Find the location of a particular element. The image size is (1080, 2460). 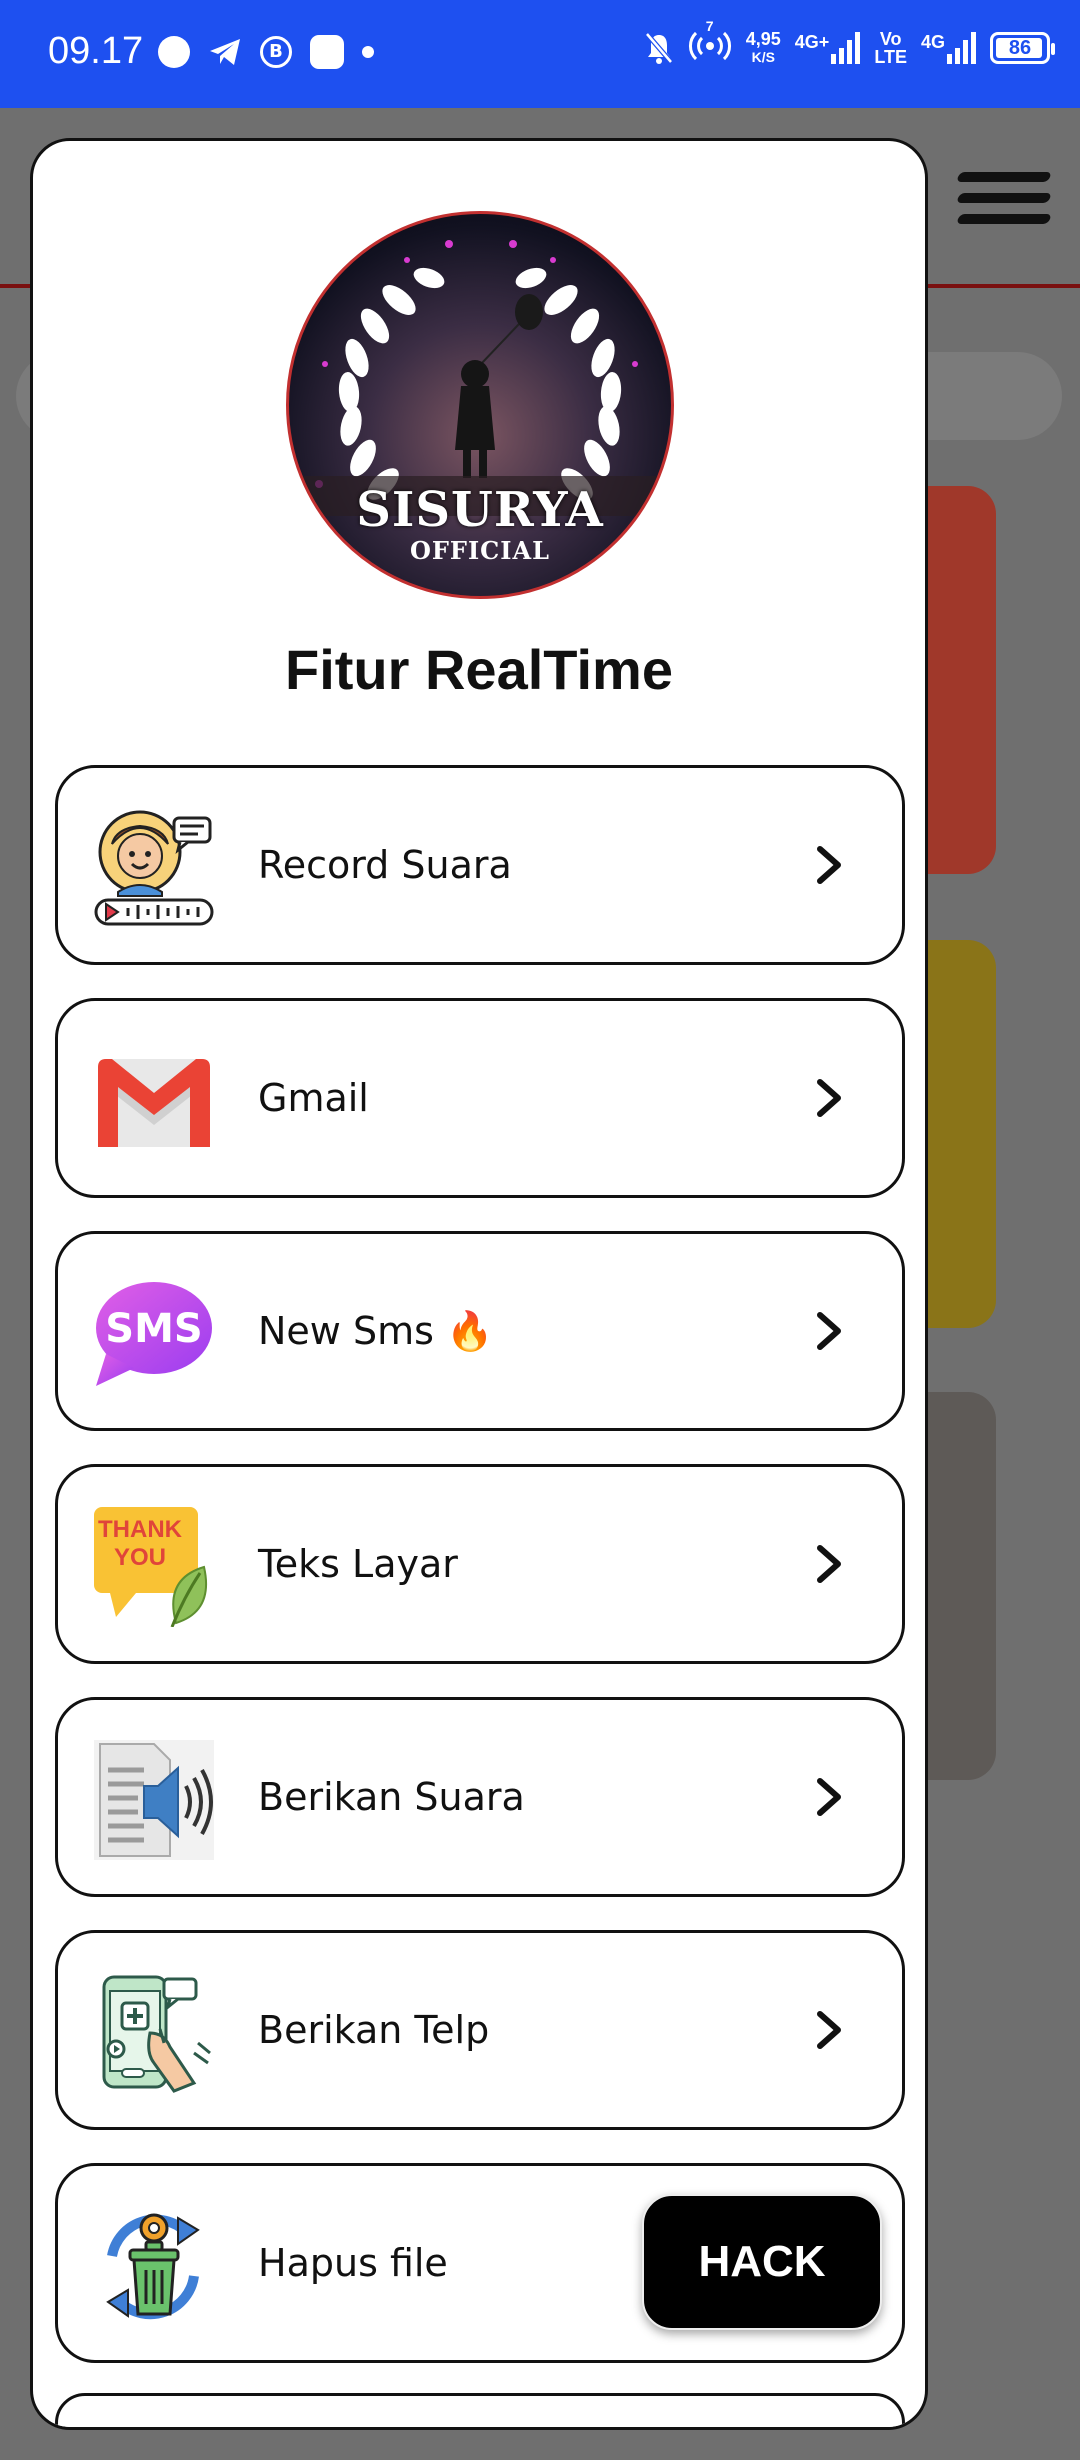

dialog-title: Fitur RealTime is located at coordinates (479, 669).